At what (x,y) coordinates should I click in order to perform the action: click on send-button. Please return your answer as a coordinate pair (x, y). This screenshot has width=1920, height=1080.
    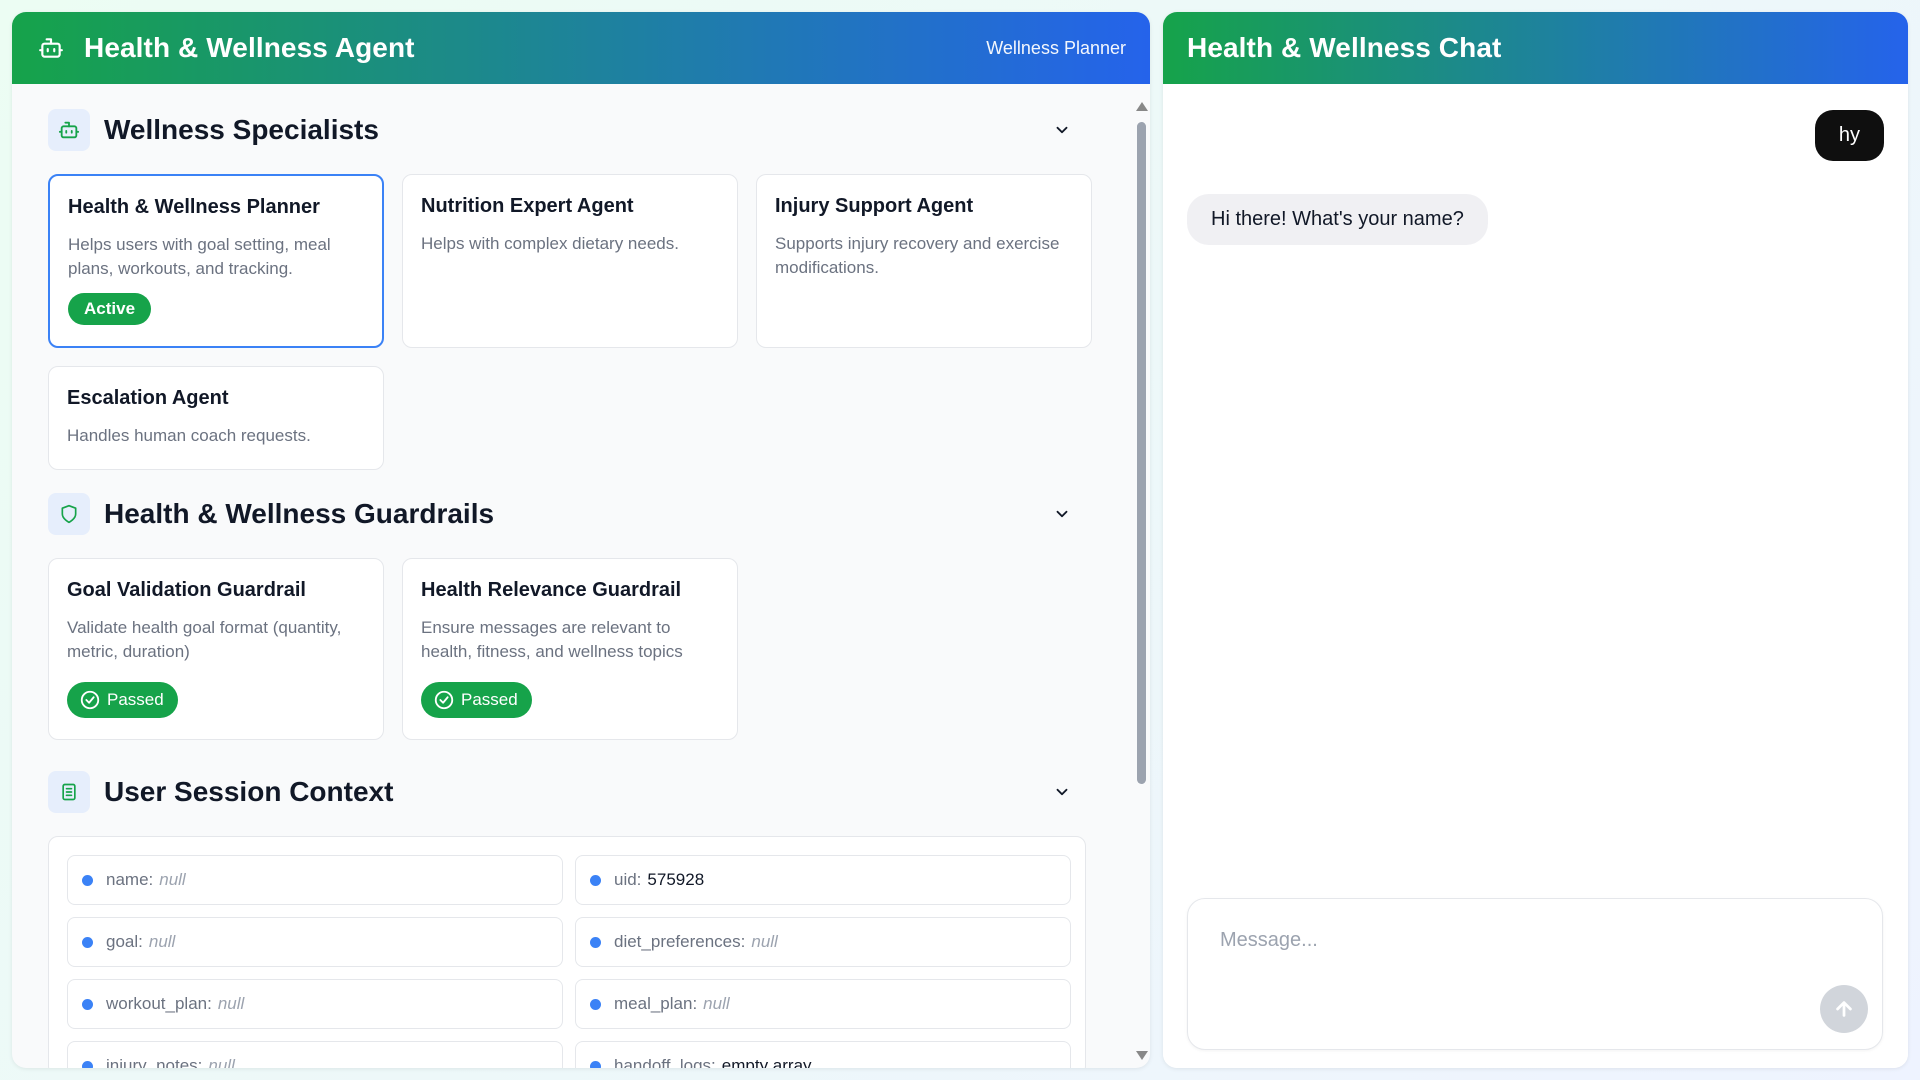
    Looking at the image, I should click on (1844, 1009).